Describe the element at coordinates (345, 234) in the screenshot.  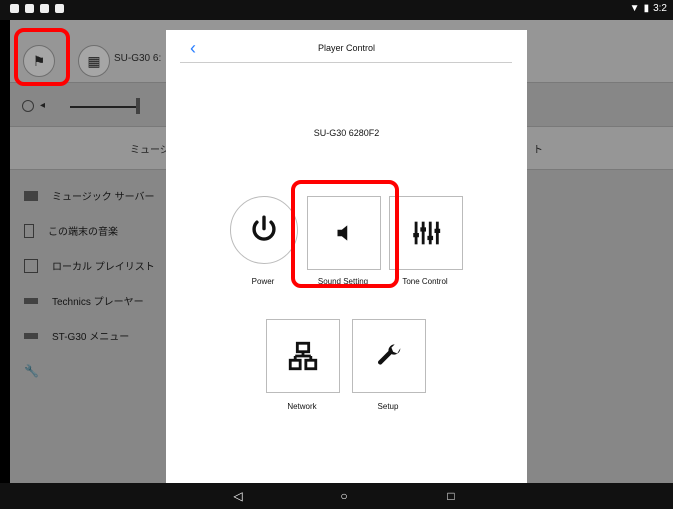
I see `sound-setting-highlight` at that location.